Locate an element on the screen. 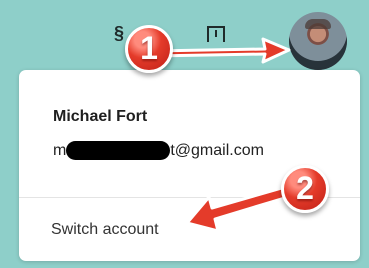 The height and width of the screenshot is (268, 369). arrow-to-switch-account is located at coordinates (237, 209).